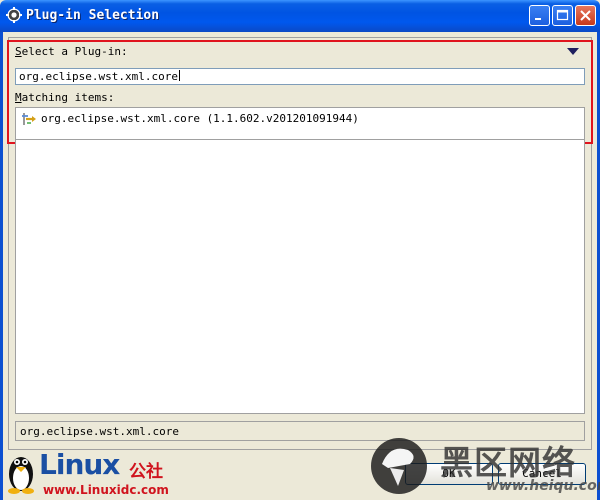  What do you see at coordinates (543, 486) in the screenshot?
I see `heiqu-url-text: www.heiqu.com` at bounding box center [543, 486].